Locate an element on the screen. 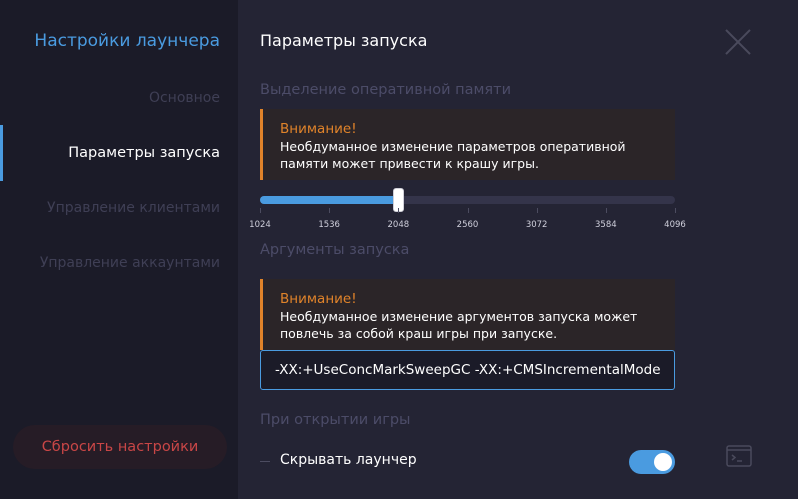 Image resolution: width=798 pixels, height=499 pixels. slider-tick-label: 3584 is located at coordinates (606, 225).